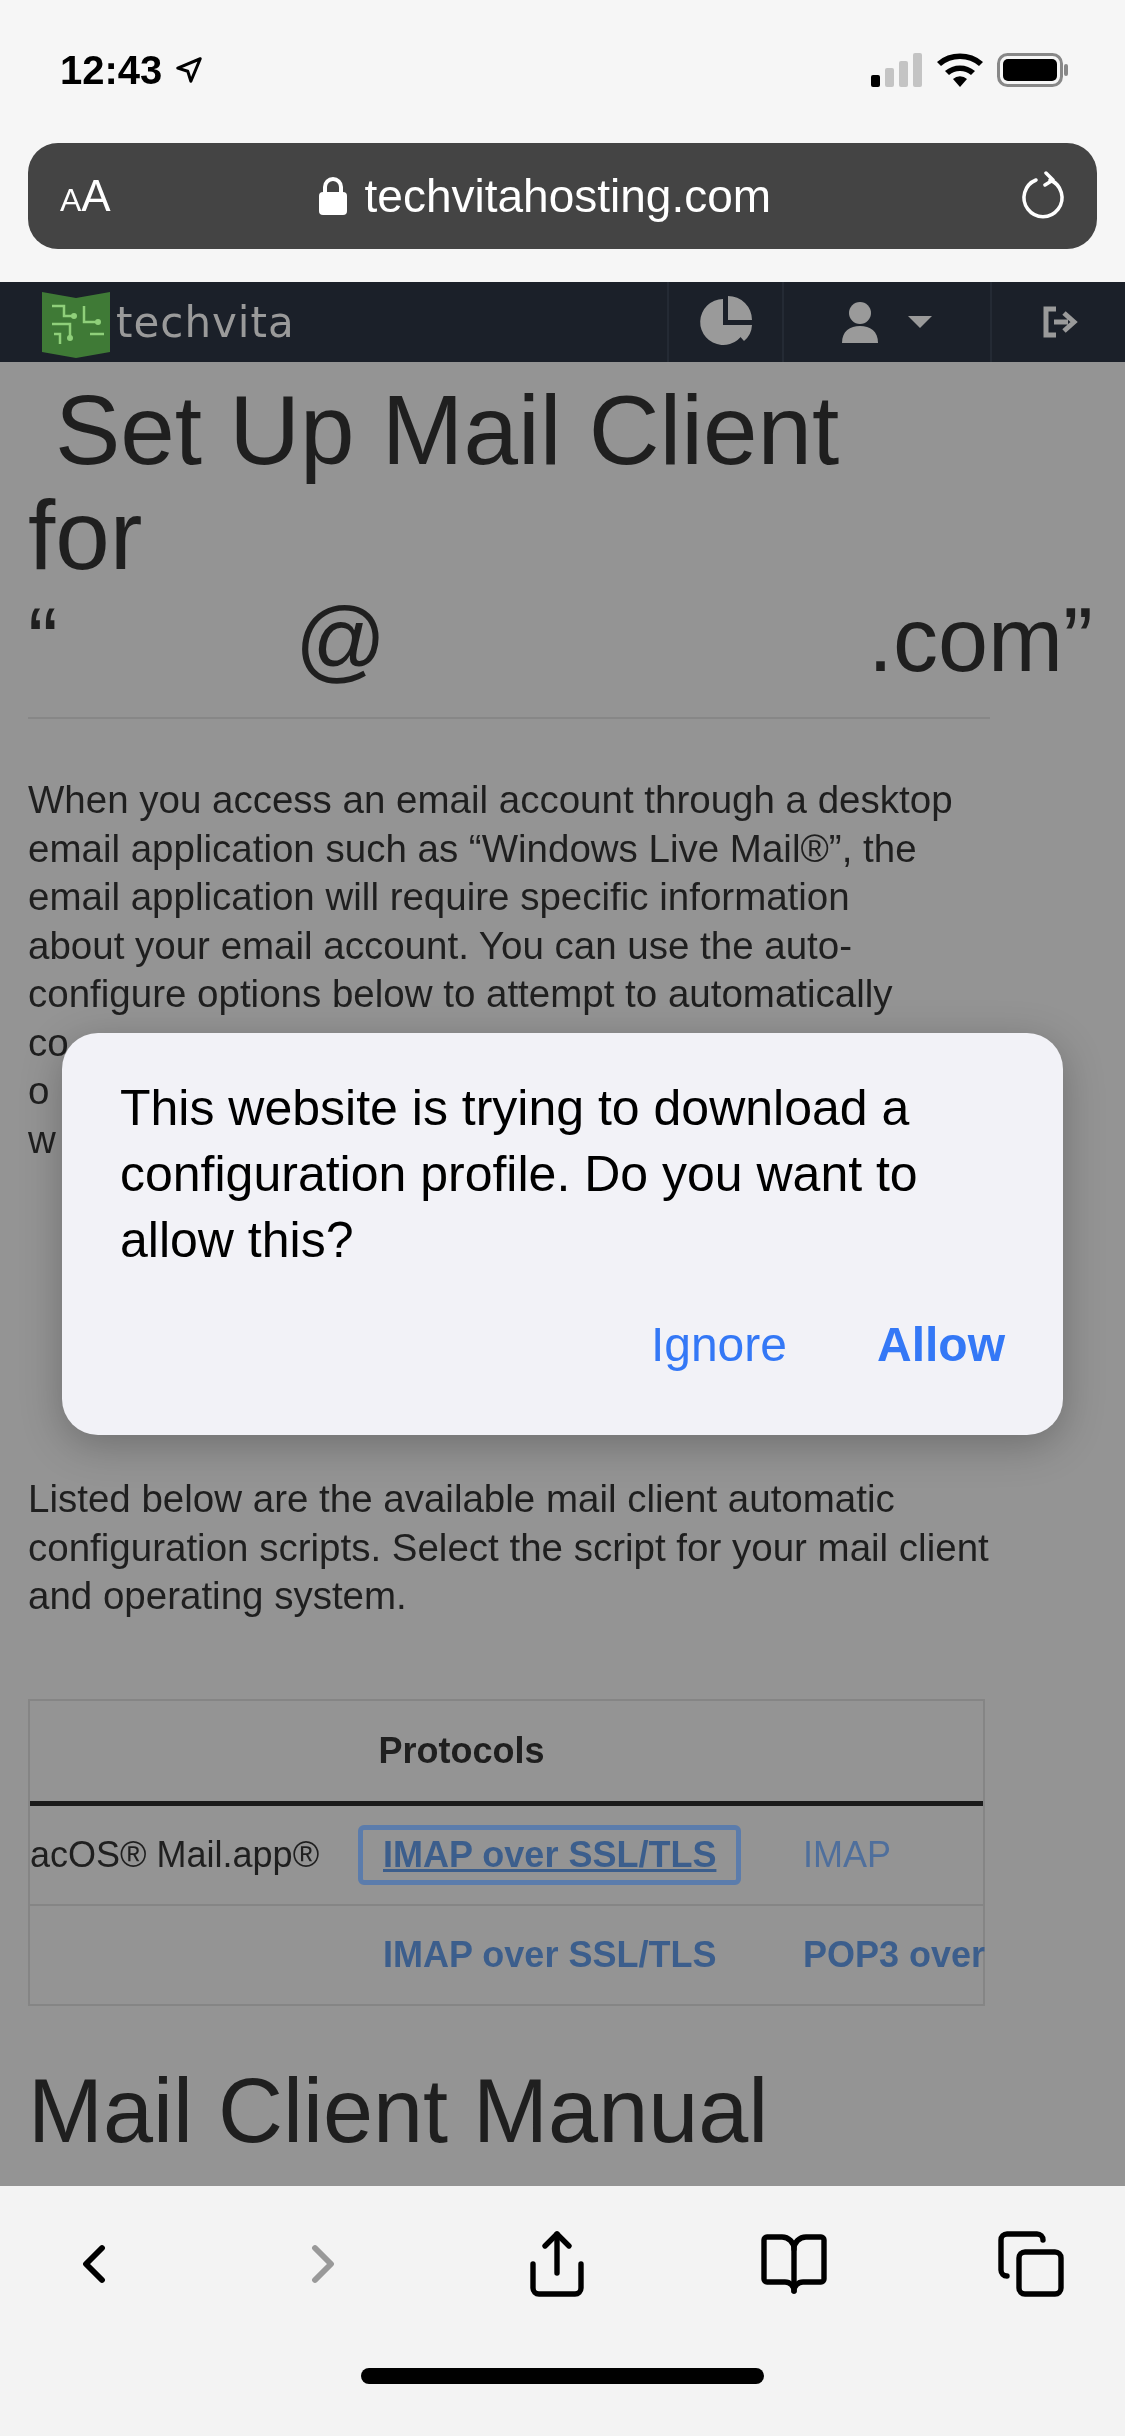  Describe the element at coordinates (894, 1954) in the screenshot. I see `protocol-link: POP3 over` at that location.